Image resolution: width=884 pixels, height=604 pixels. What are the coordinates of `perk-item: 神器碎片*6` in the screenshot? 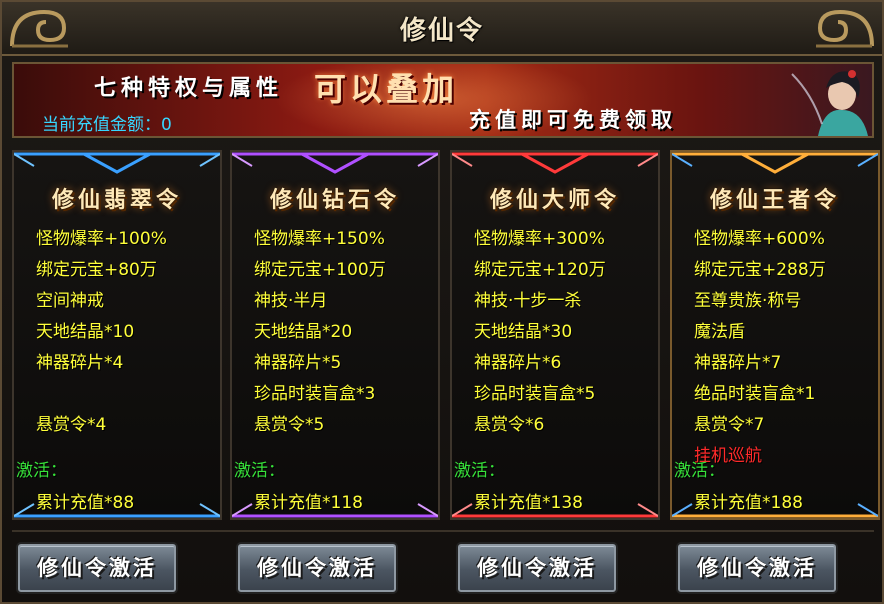 It's located at (518, 363).